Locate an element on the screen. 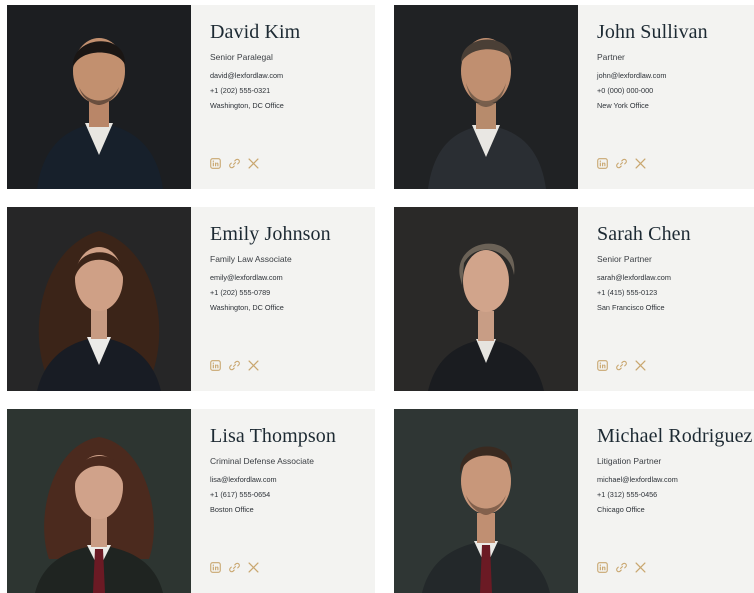 Image resolution: width=754 pixels, height=593 pixels. person-name: Sarah Chen is located at coordinates (644, 234).